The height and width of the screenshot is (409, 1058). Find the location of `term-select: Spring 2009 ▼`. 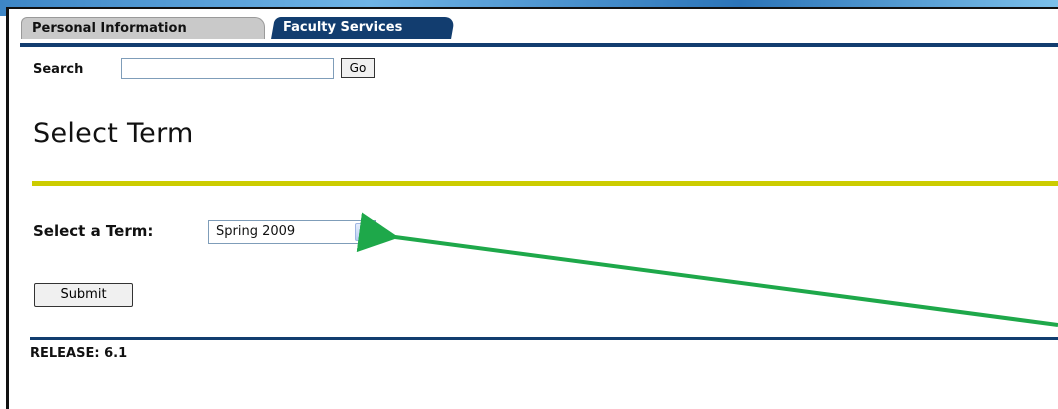

term-select: Spring 2009 ▼ is located at coordinates (292, 232).